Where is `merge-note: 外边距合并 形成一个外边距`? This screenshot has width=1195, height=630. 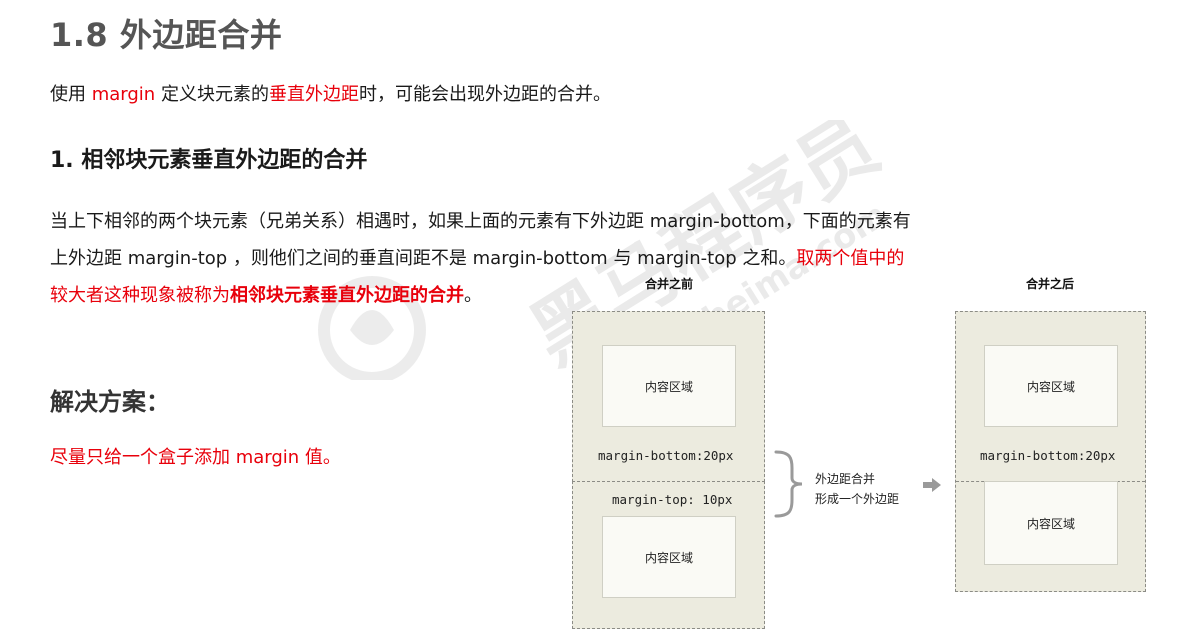
merge-note: 外边距合并 形成一个外边距 is located at coordinates (857, 489).